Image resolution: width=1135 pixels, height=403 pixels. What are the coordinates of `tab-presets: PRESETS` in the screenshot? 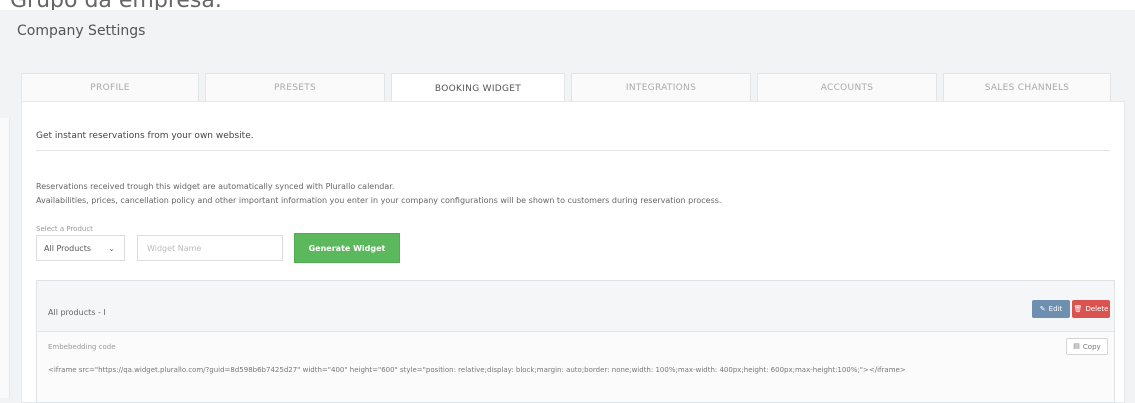 It's located at (295, 87).